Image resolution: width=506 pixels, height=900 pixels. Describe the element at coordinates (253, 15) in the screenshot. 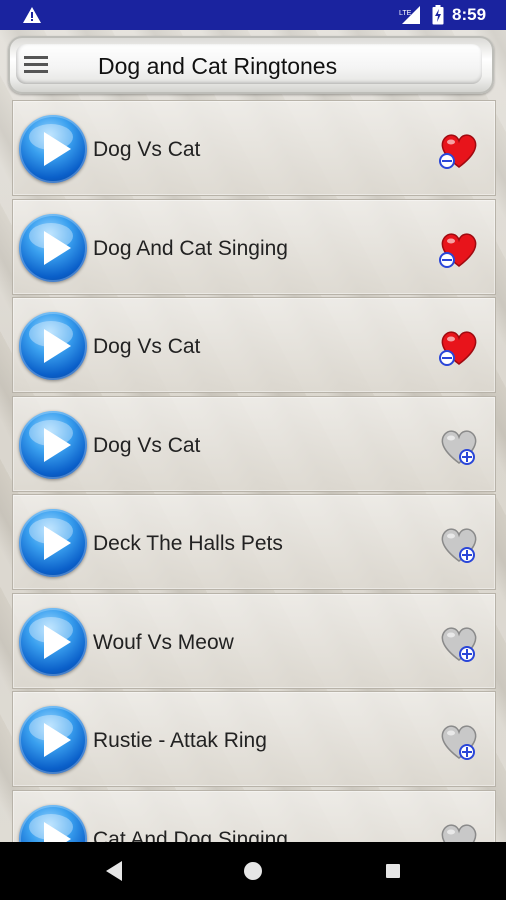

I see `status-bar: LTE 8:59` at that location.